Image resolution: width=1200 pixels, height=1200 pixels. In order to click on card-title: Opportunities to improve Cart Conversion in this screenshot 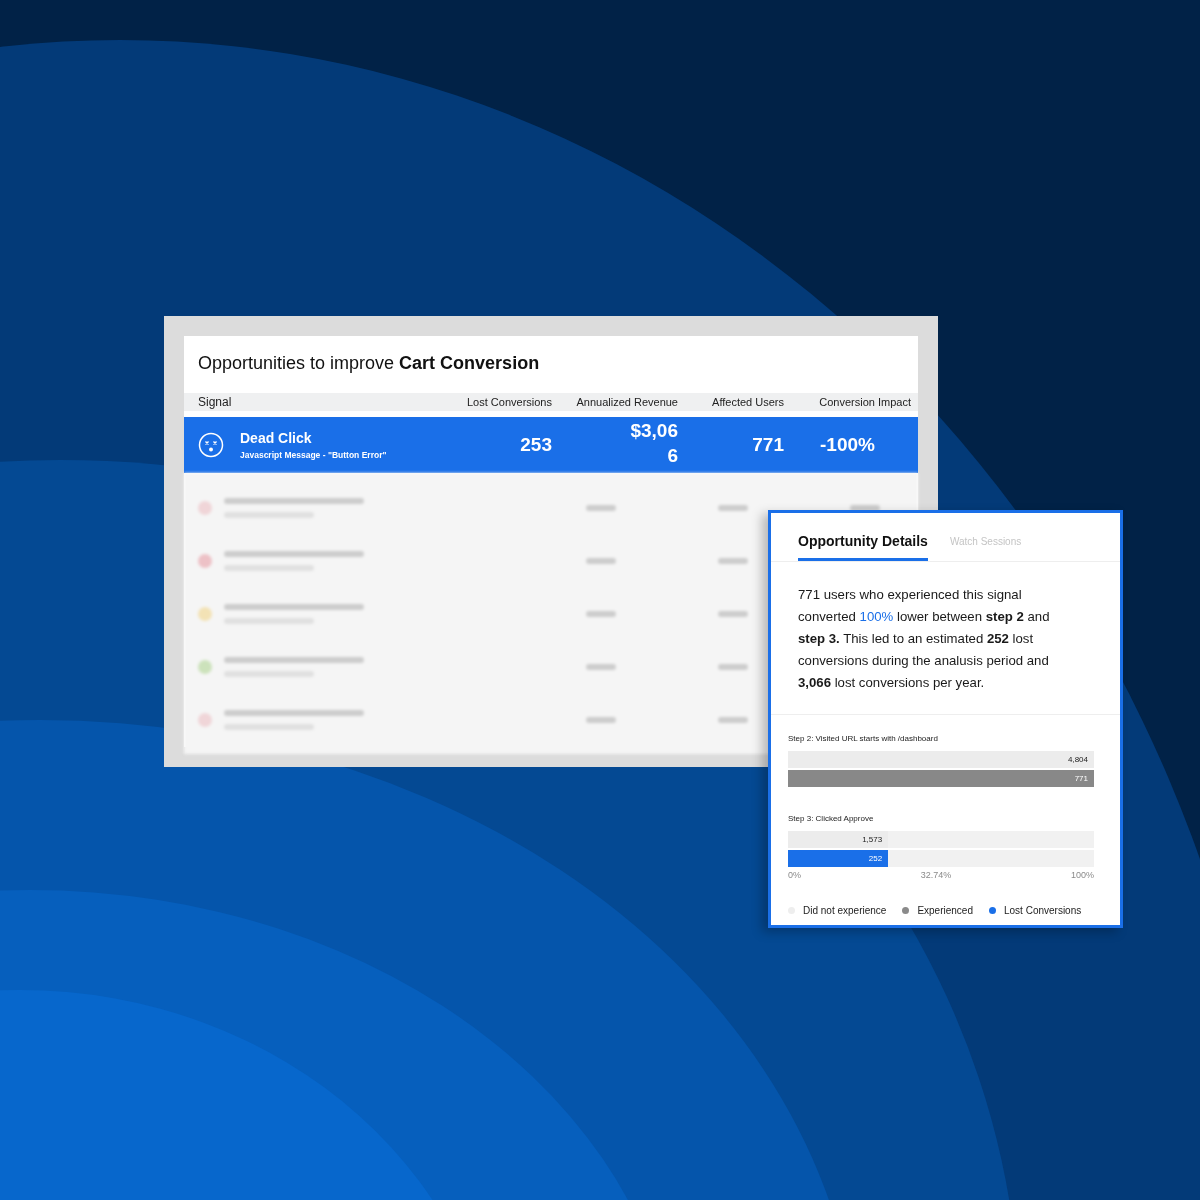, I will do `click(369, 363)`.